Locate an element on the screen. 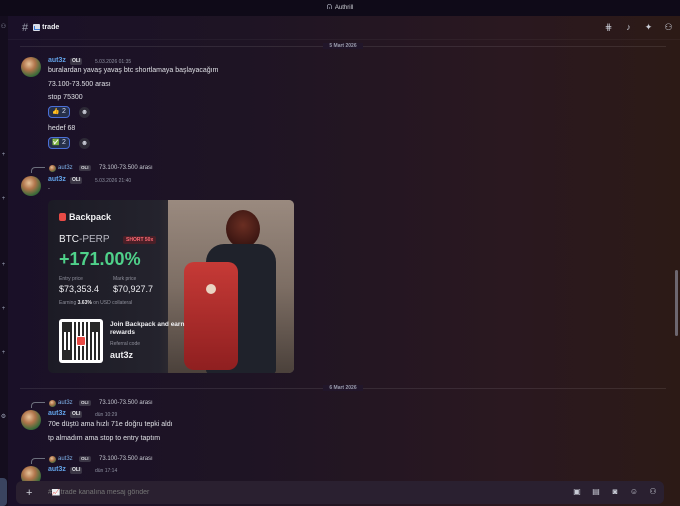 The height and width of the screenshot is (506, 680). check-icon: ✅ is located at coordinates (56, 143).